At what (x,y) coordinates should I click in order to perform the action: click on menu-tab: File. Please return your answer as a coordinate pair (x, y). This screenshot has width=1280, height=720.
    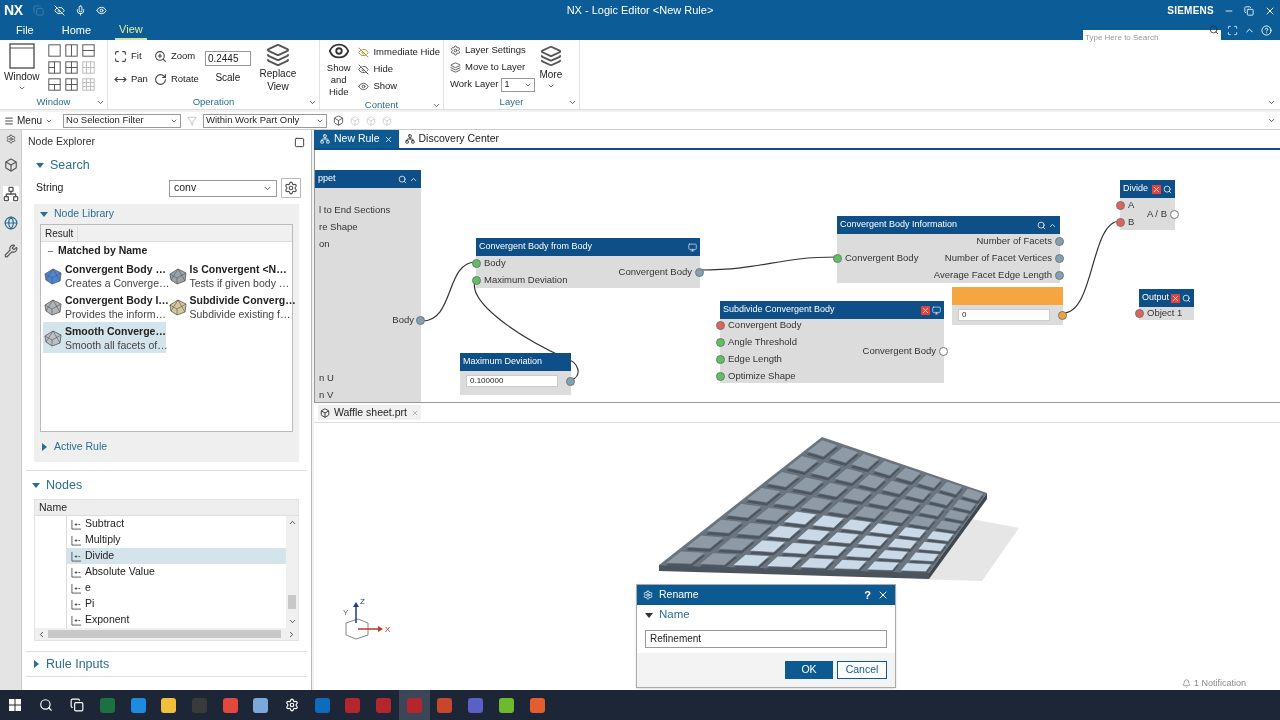
    Looking at the image, I should click on (25, 30).